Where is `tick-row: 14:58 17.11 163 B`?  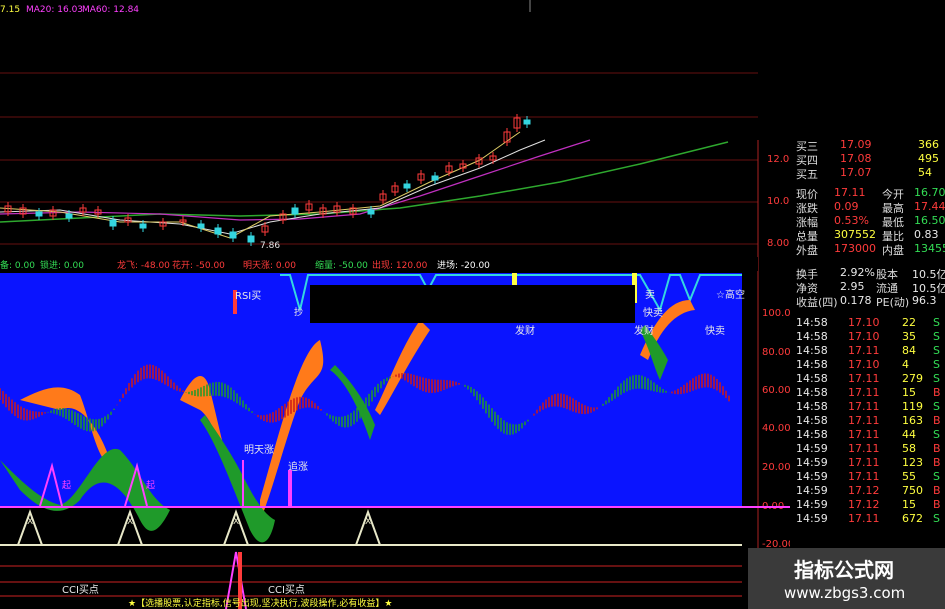
tick-row: 14:58 17.11 163 B is located at coordinates (867, 421).